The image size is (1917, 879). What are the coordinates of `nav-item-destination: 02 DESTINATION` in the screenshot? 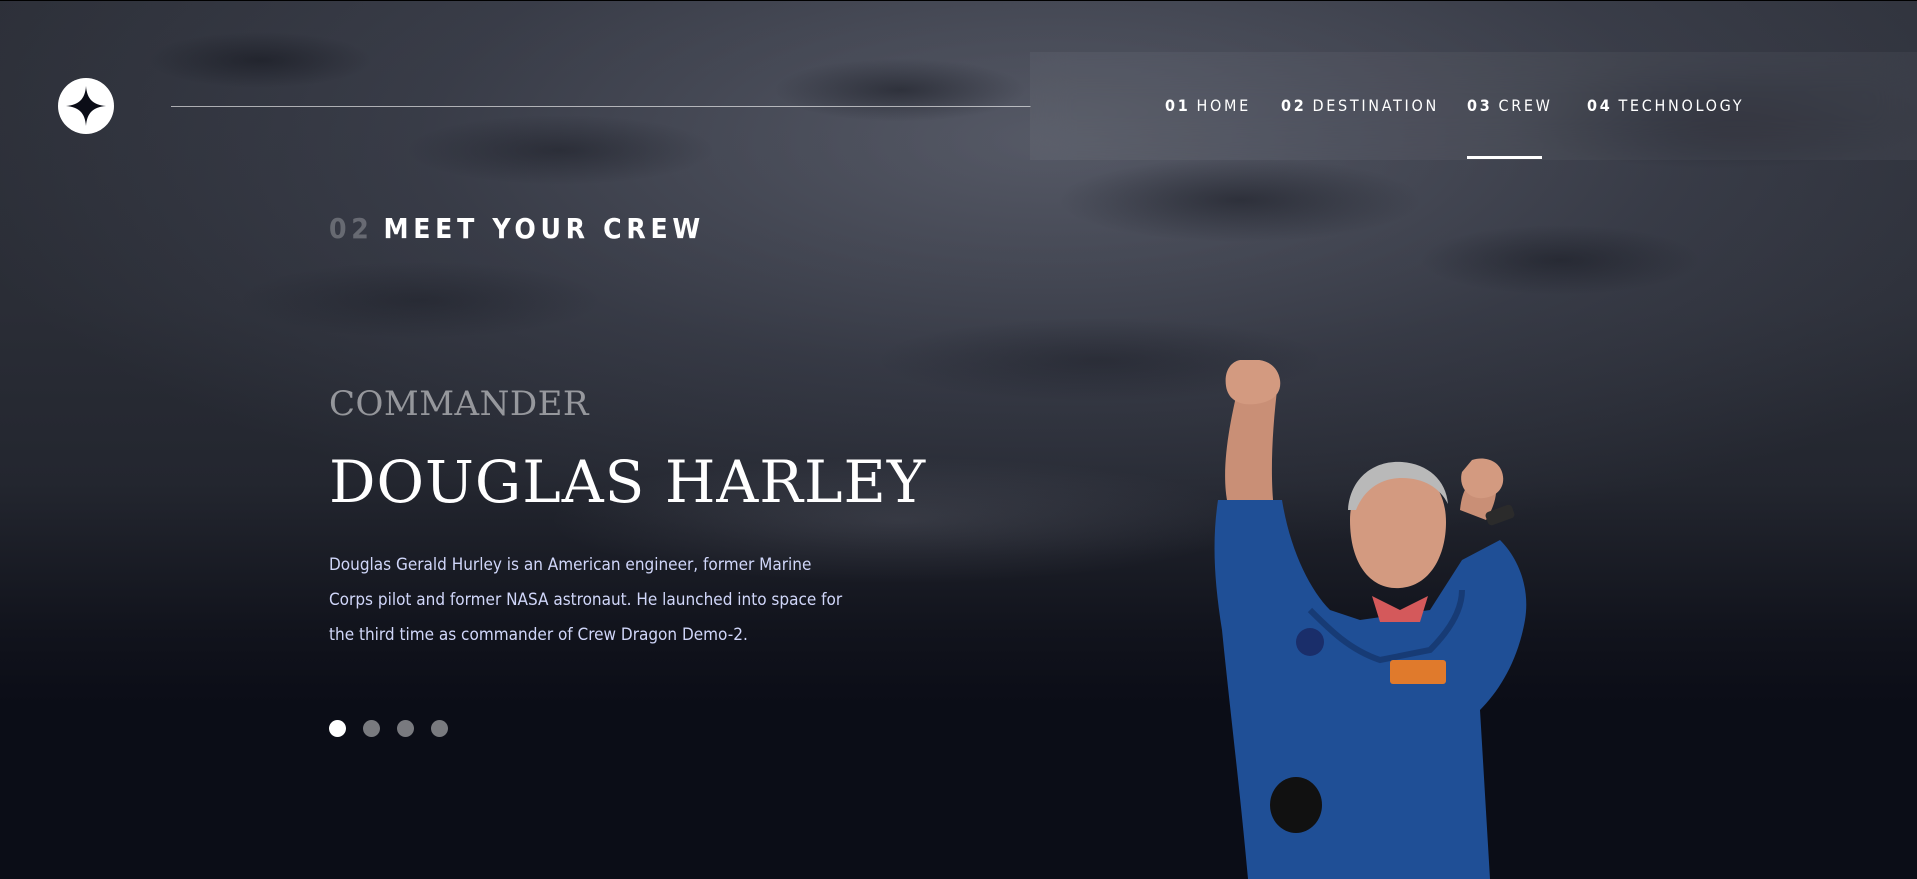 It's located at (1360, 105).